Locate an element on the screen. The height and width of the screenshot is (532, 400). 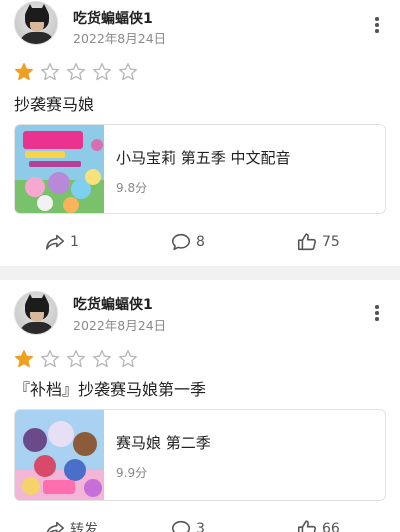
comment-button: 3 is located at coordinates (187, 524).